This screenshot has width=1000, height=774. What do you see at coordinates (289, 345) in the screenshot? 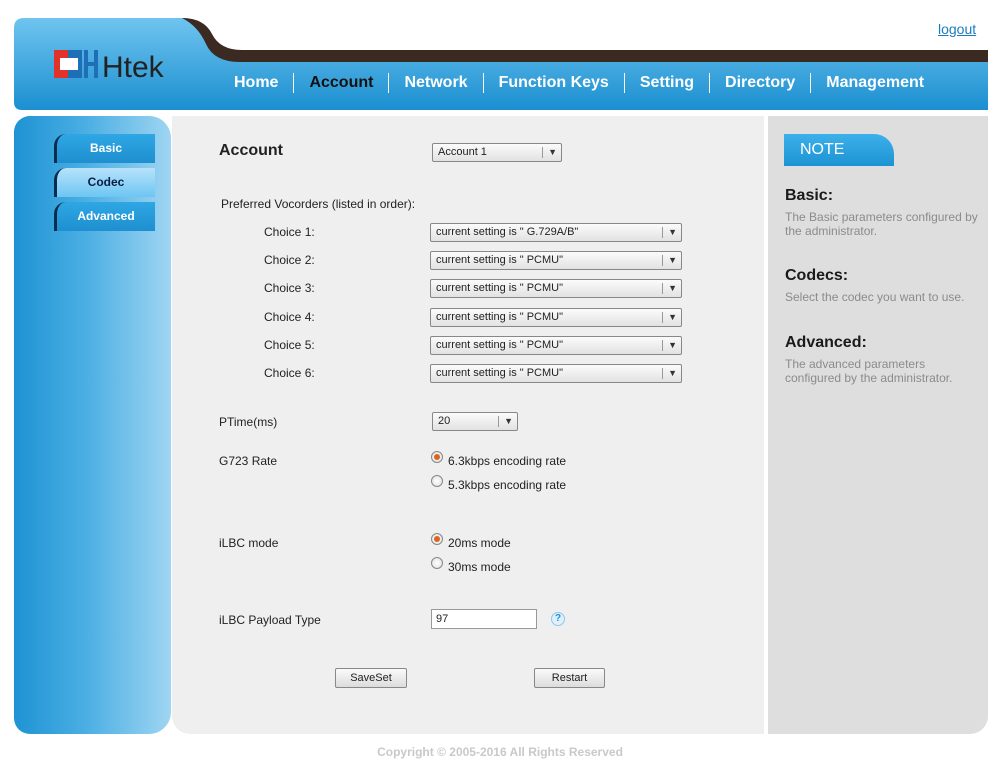
I see `choice-5-label: Choice 5:` at bounding box center [289, 345].